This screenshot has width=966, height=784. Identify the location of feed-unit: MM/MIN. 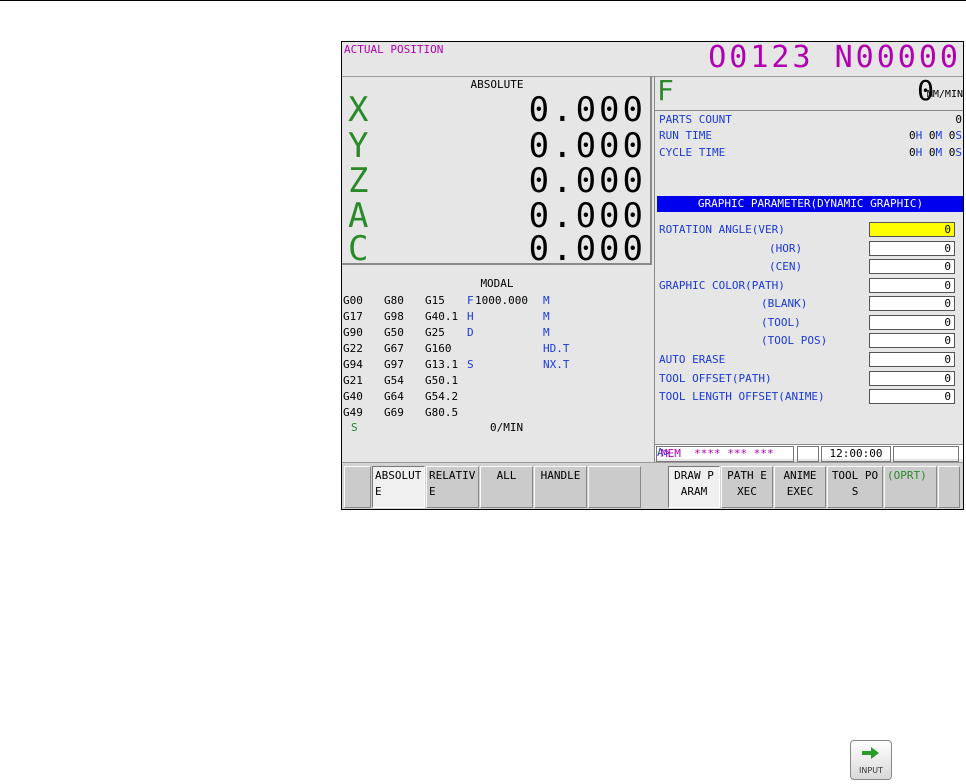
(944, 94).